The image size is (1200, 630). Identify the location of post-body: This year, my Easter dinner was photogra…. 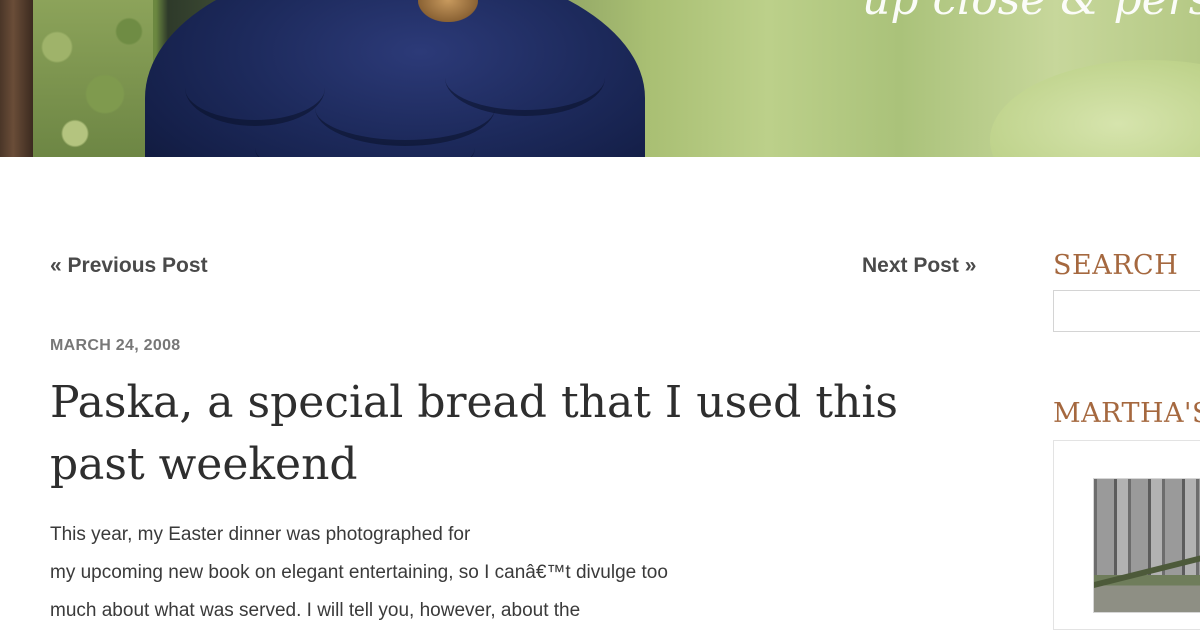
(480, 573).